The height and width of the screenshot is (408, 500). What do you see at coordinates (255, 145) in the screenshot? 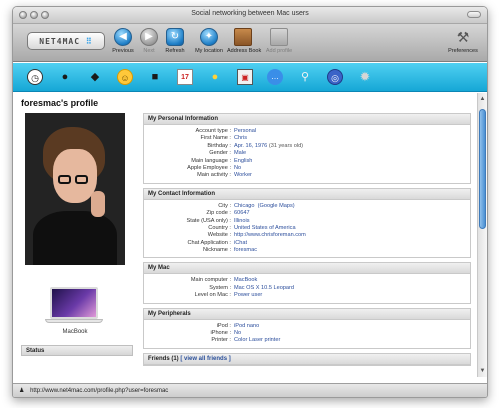
I see `info-row: Birthday : Apr. 16, 1976 (31 years old)` at bounding box center [255, 145].